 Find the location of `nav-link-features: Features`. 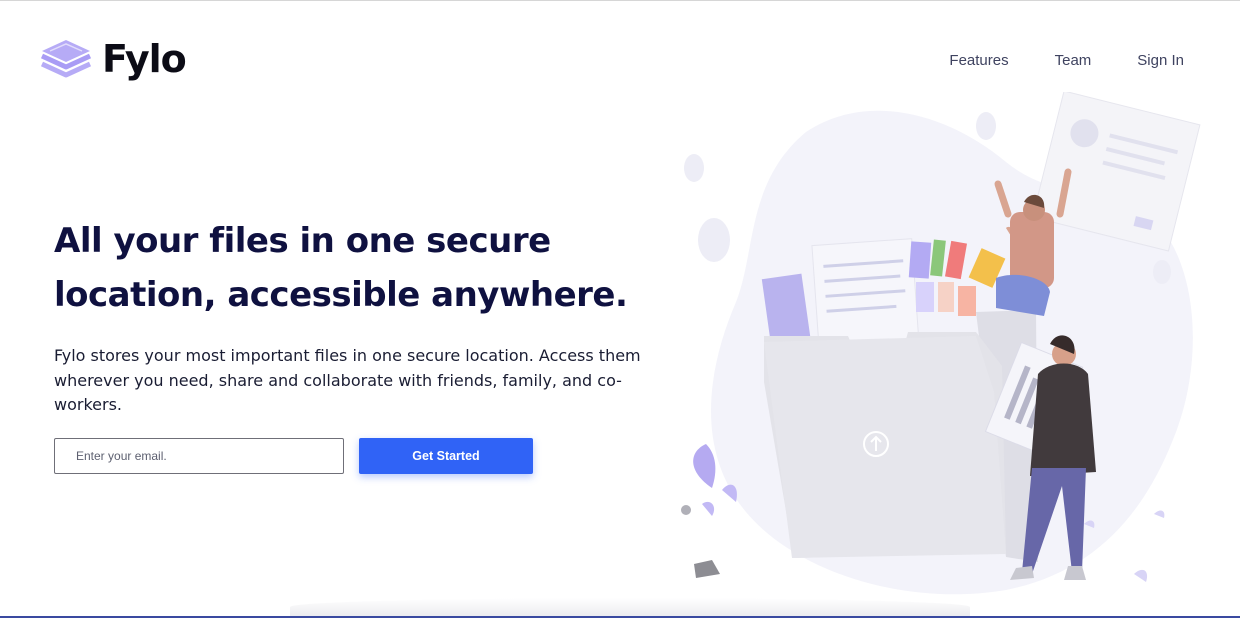

nav-link-features: Features is located at coordinates (978, 60).